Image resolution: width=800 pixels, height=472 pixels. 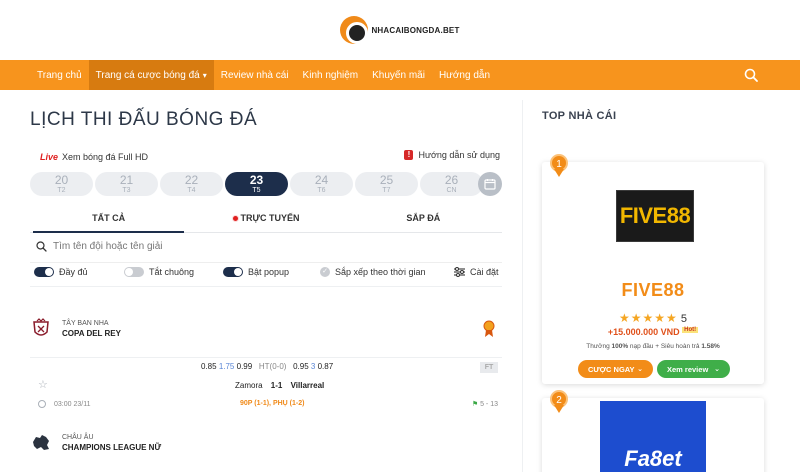 I want to click on divider, so click(x=266, y=286).